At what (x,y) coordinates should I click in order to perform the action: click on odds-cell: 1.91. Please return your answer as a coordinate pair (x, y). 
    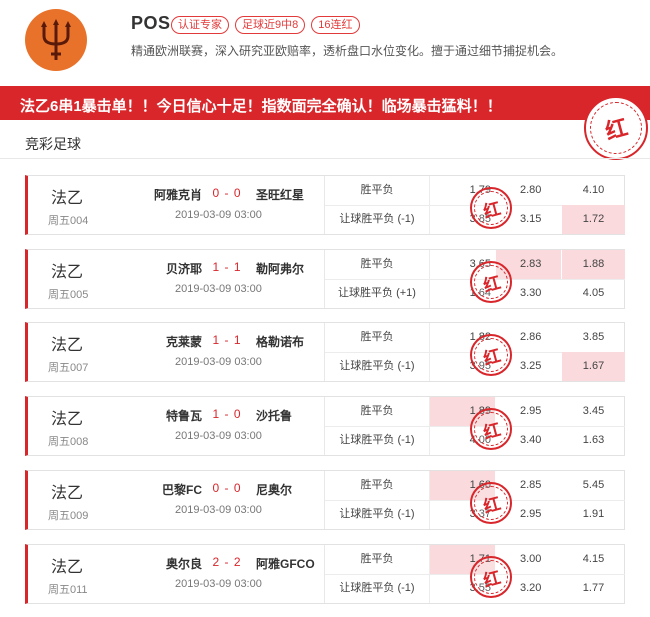
    Looking at the image, I should click on (593, 514).